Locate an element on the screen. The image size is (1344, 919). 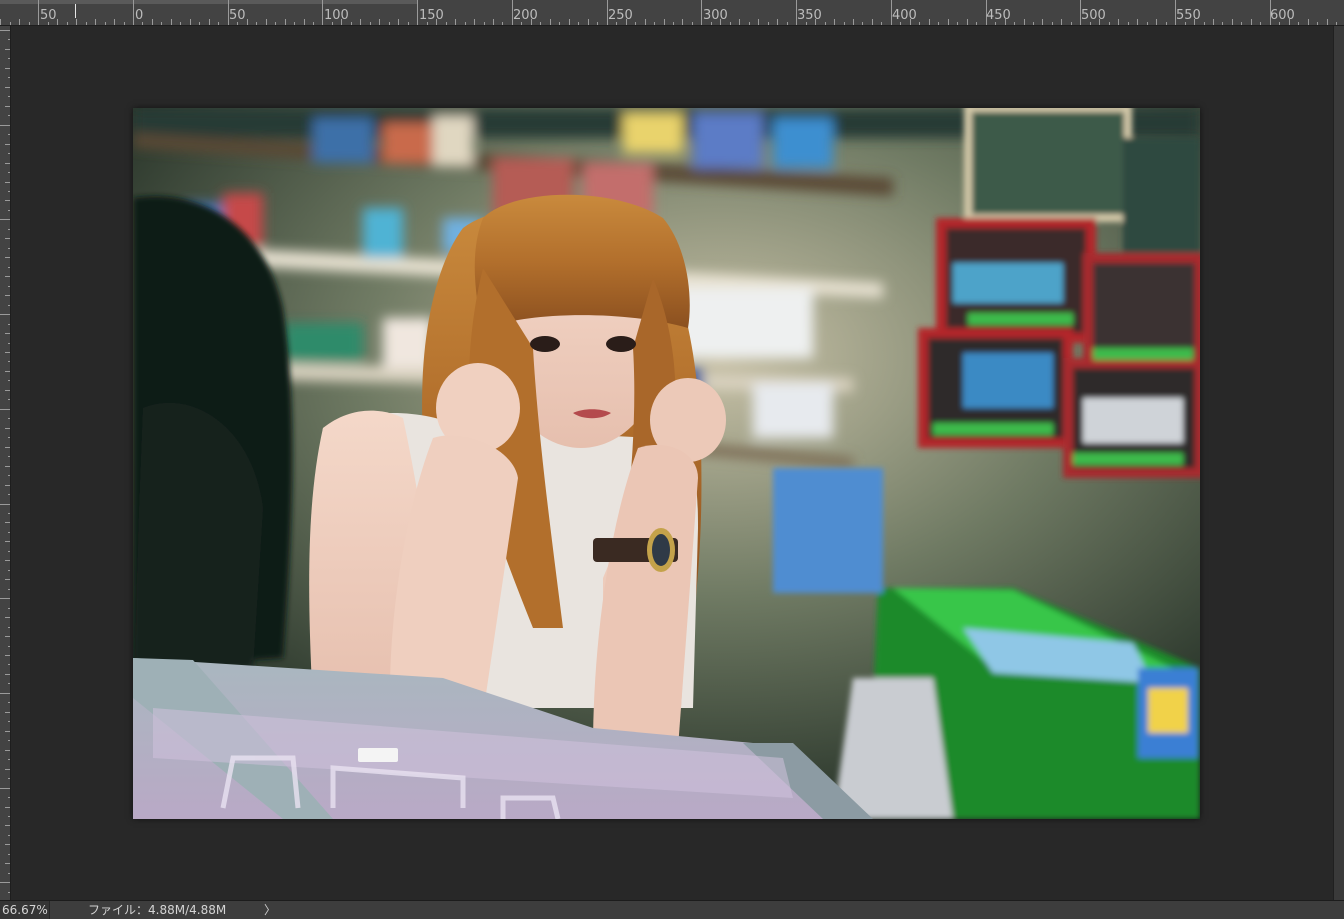
status-menu-arrow-icon: 〉 is located at coordinates (270, 910).